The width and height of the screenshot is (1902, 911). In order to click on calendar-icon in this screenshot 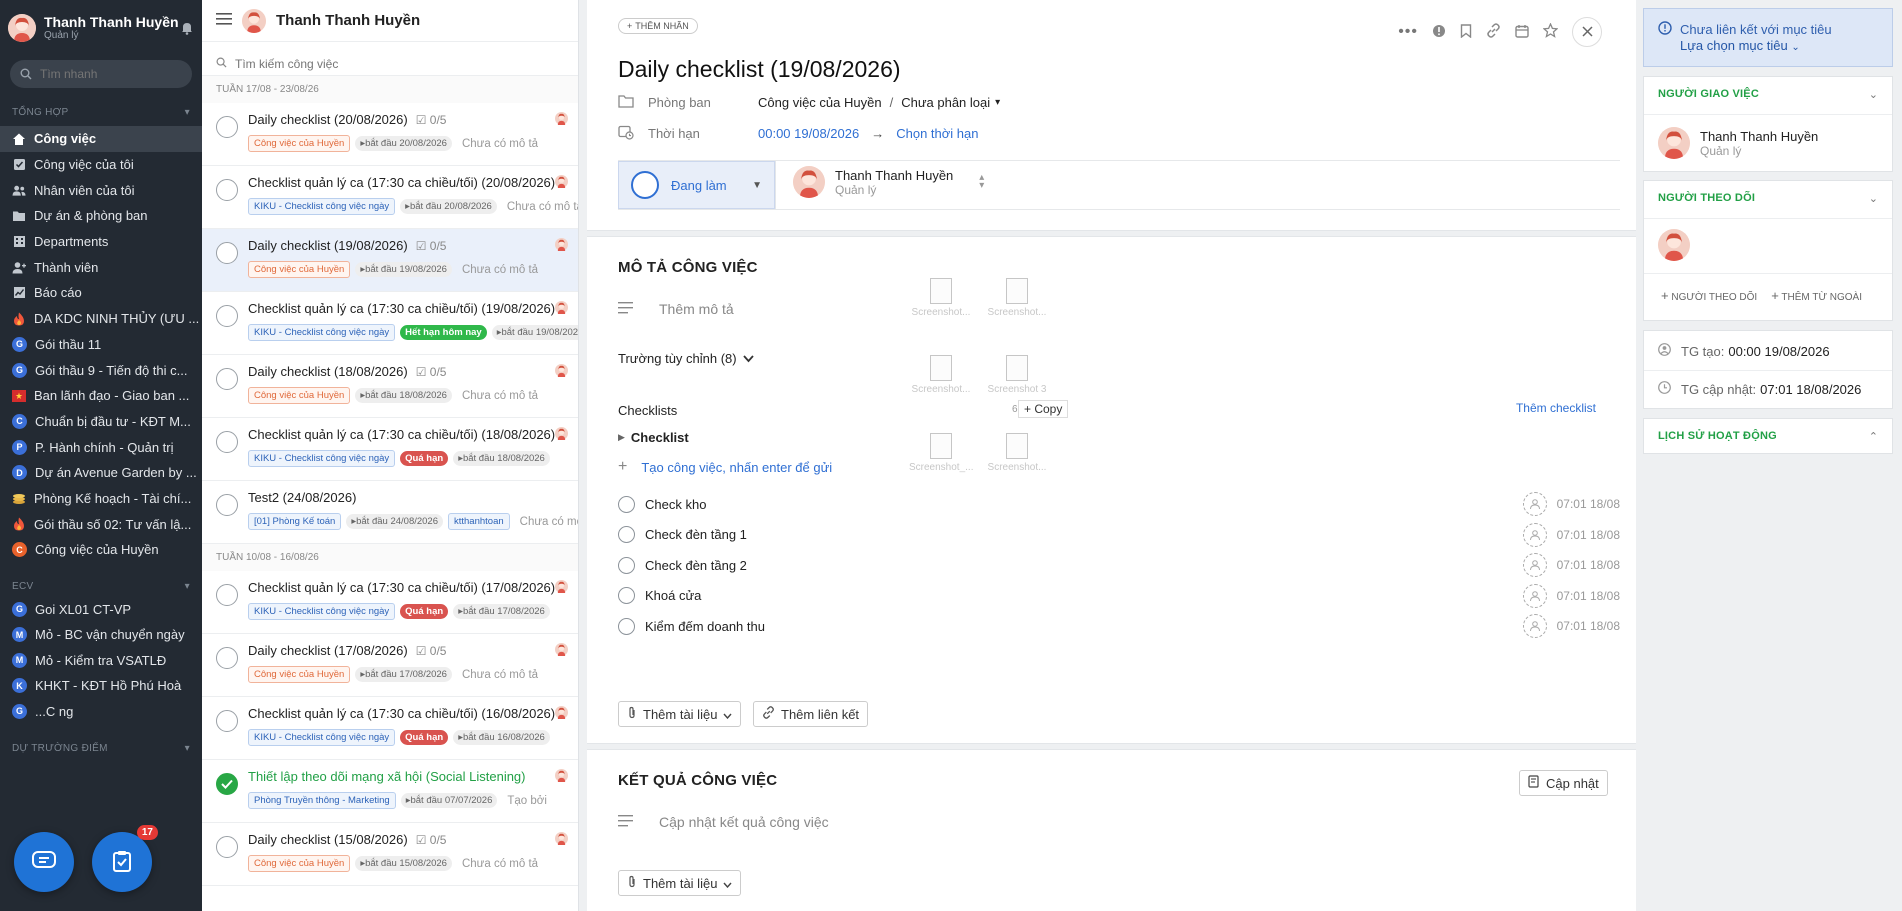, I will do `click(1522, 32)`.